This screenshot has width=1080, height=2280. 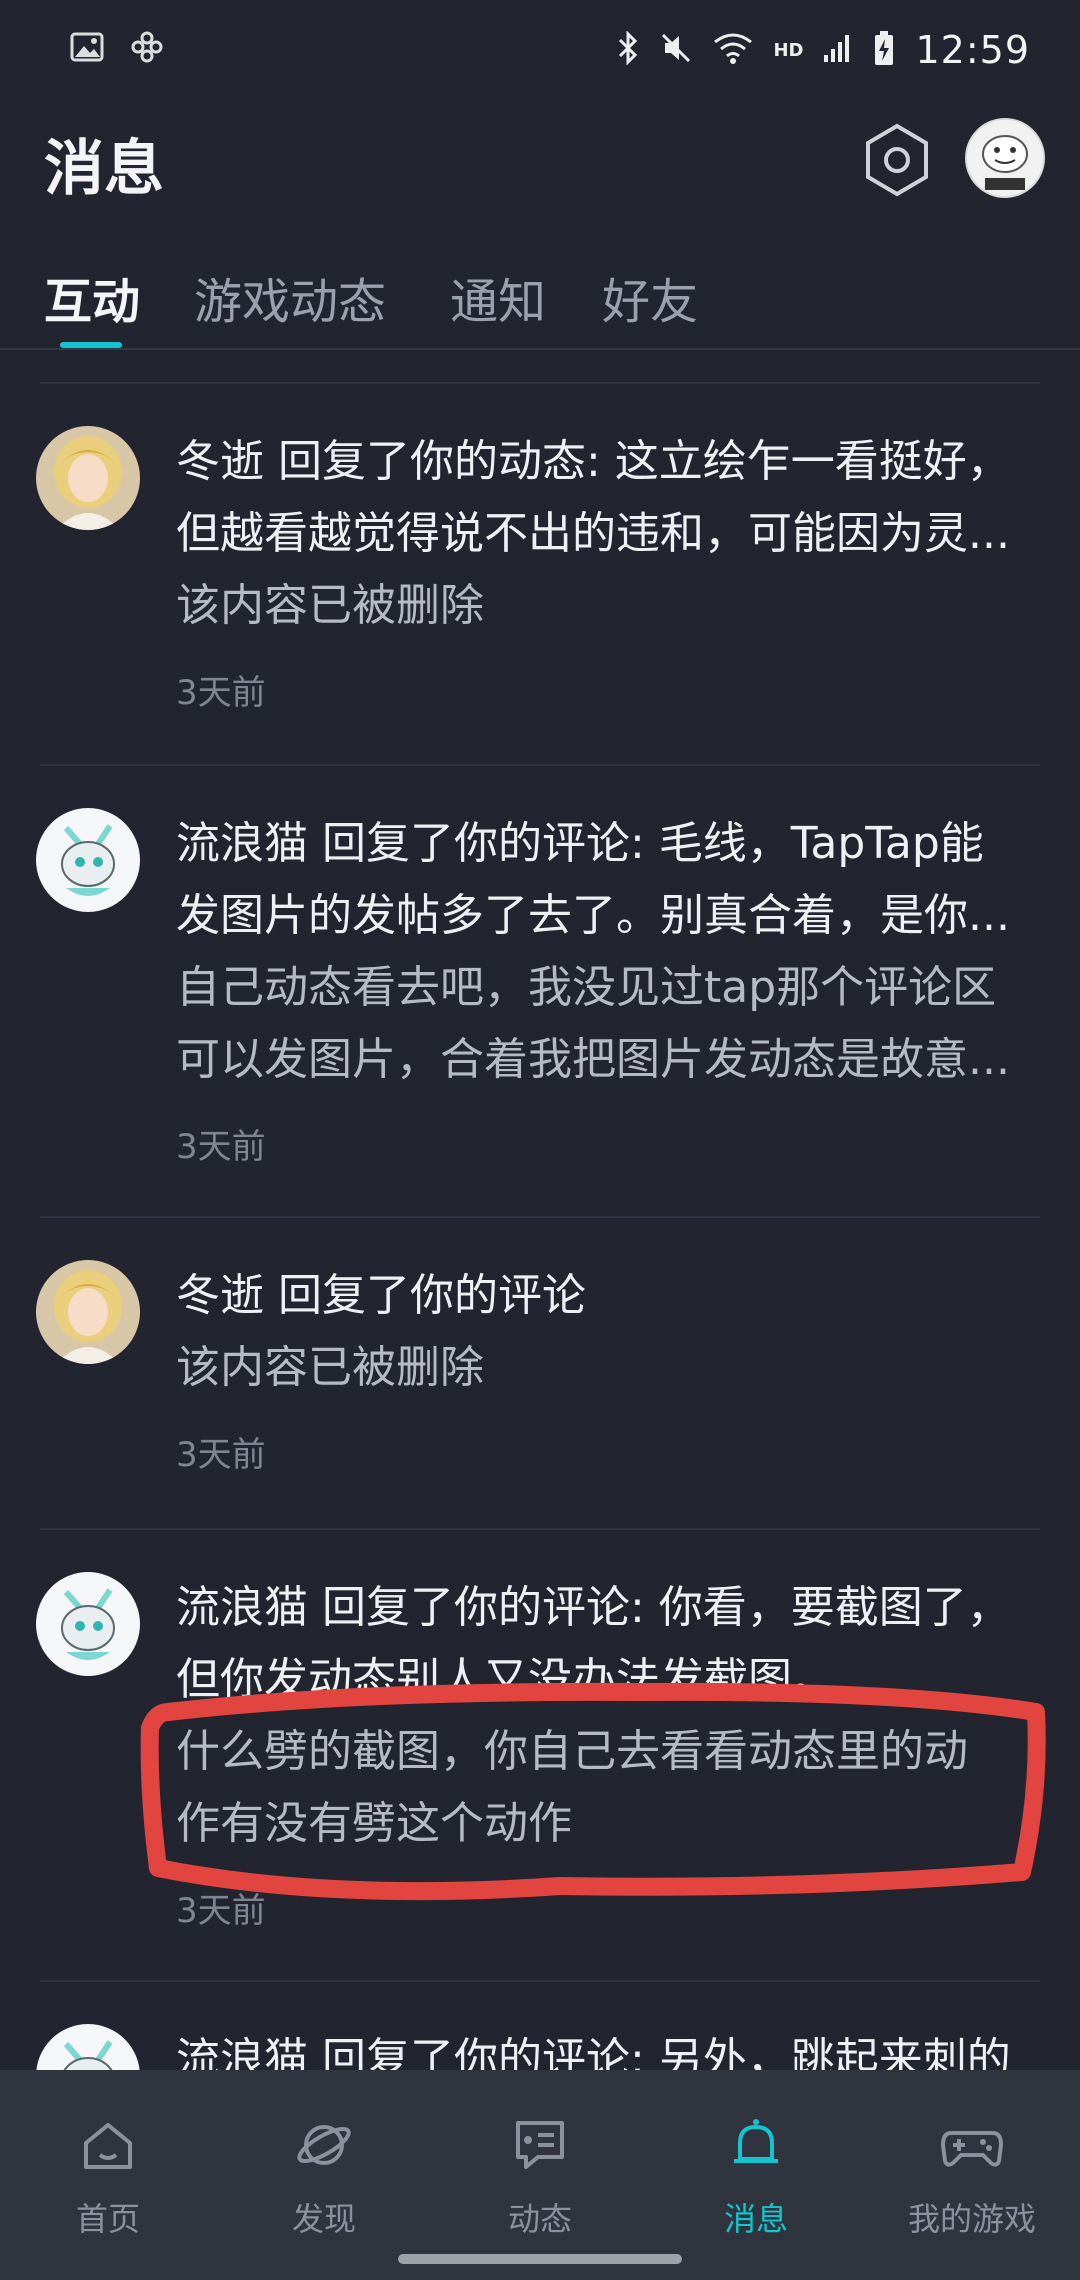 I want to click on bottom-navigation: 首页 发现 动态 消息 我的游戏, so click(x=540, y=2175).